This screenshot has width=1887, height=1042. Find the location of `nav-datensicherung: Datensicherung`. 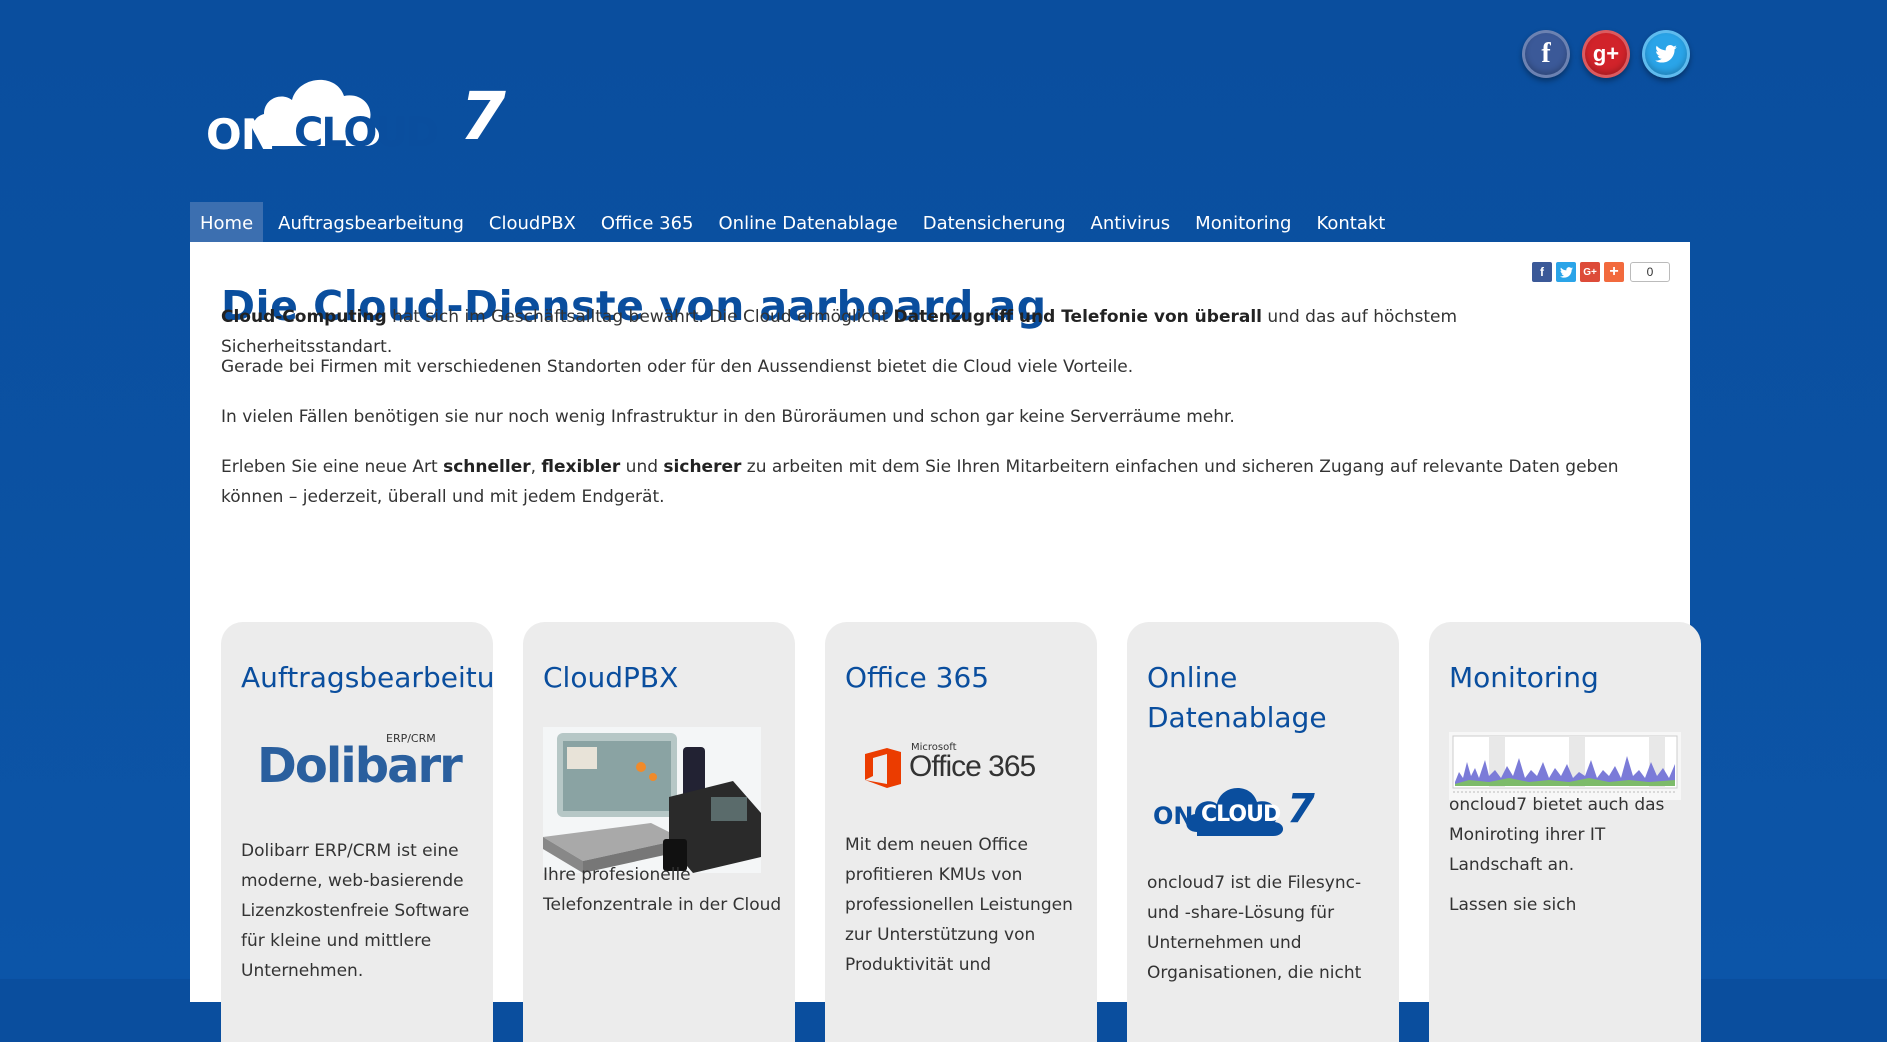

nav-datensicherung: Datensicherung is located at coordinates (994, 222).